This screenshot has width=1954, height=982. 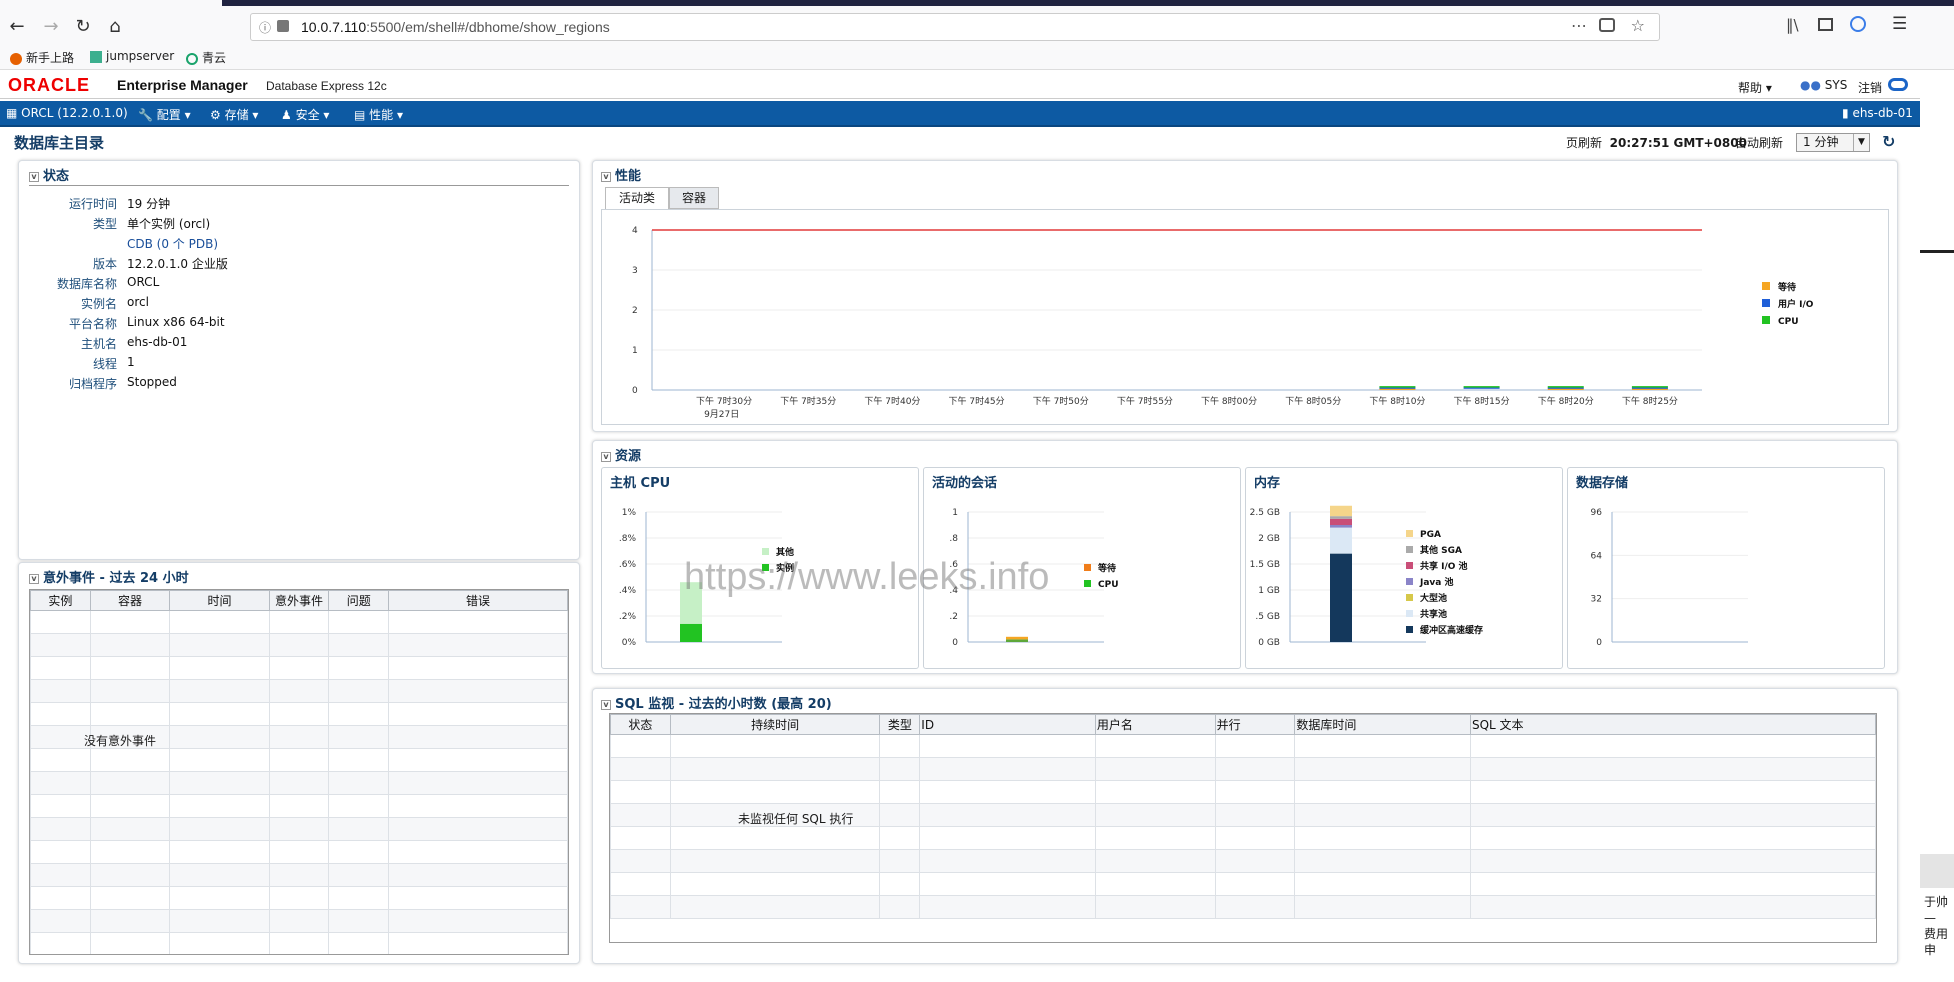 I want to click on bookmark-item: jumpserver, so click(x=132, y=56).